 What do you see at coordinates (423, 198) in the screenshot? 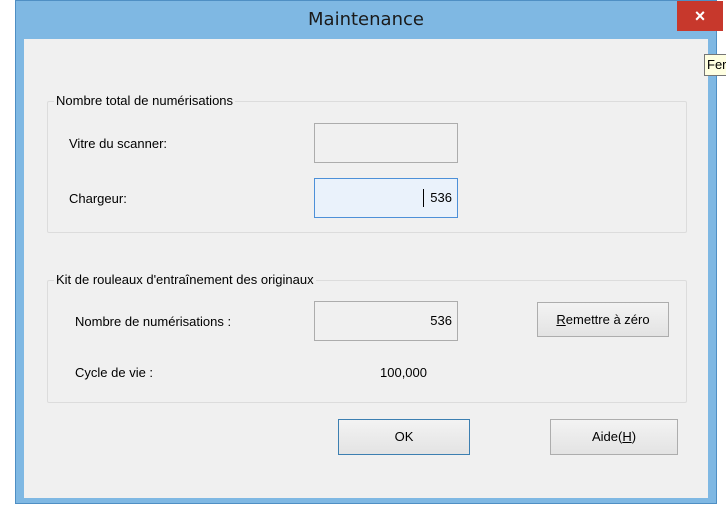
I see `text-caret` at bounding box center [423, 198].